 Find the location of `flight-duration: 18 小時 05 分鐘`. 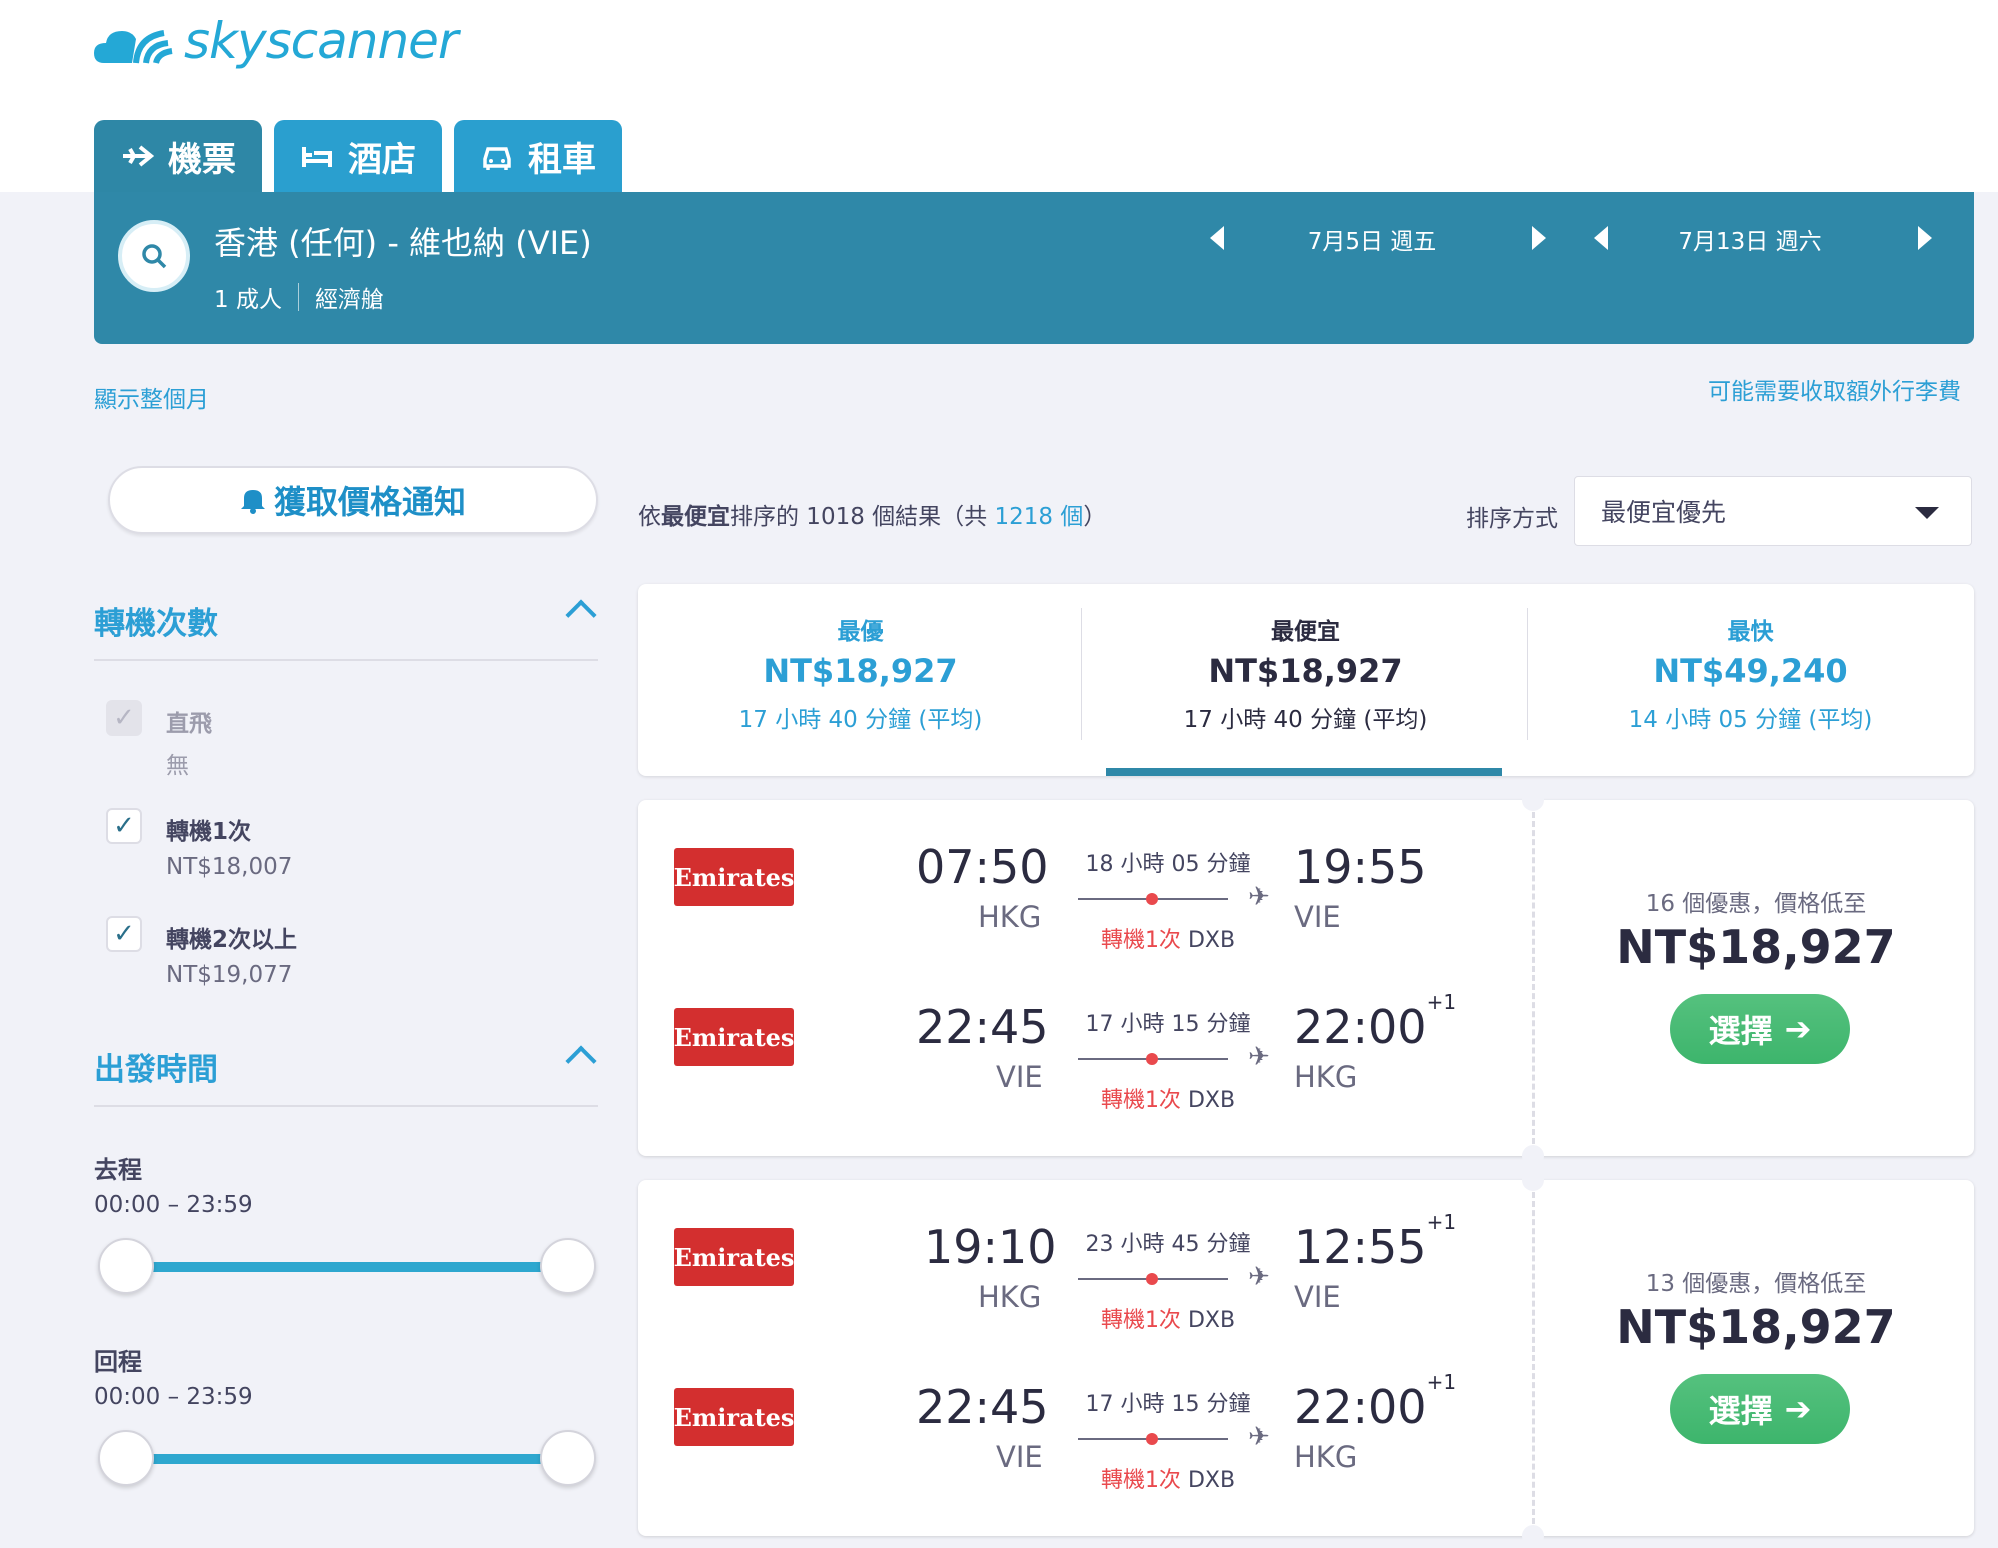

flight-duration: 18 小時 05 分鐘 is located at coordinates (1168, 864).